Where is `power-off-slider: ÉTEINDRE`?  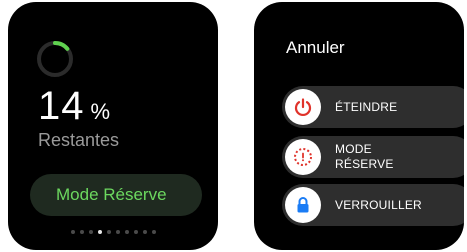 power-off-slider: ÉTEINDRE is located at coordinates (373, 107).